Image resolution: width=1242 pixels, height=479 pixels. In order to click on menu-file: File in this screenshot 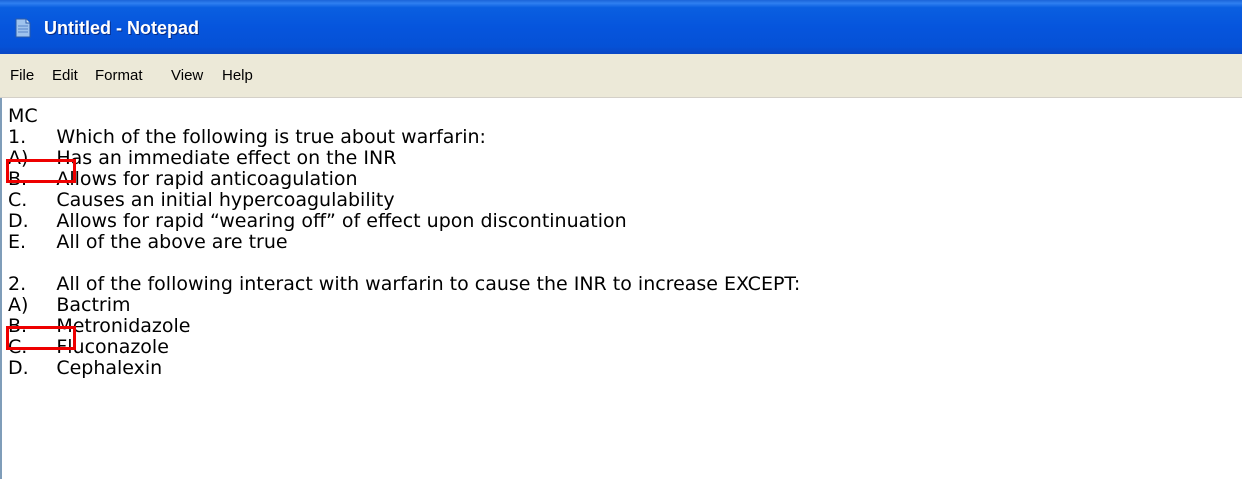, I will do `click(22, 76)`.